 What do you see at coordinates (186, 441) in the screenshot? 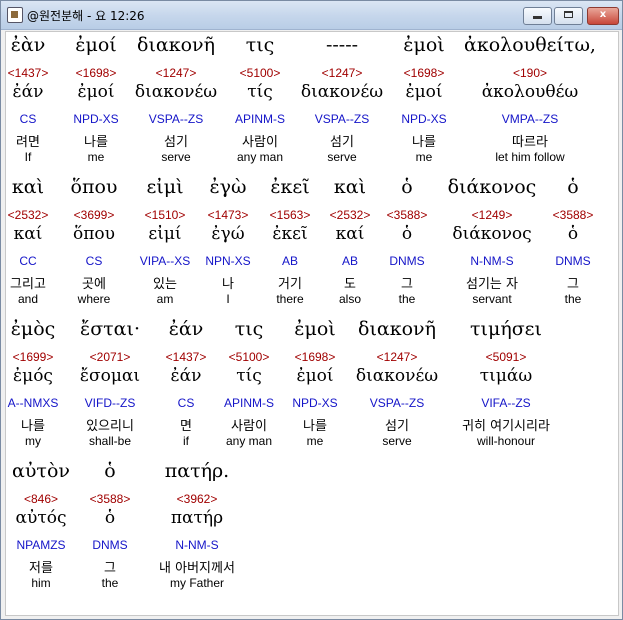
I see `word-english: if` at bounding box center [186, 441].